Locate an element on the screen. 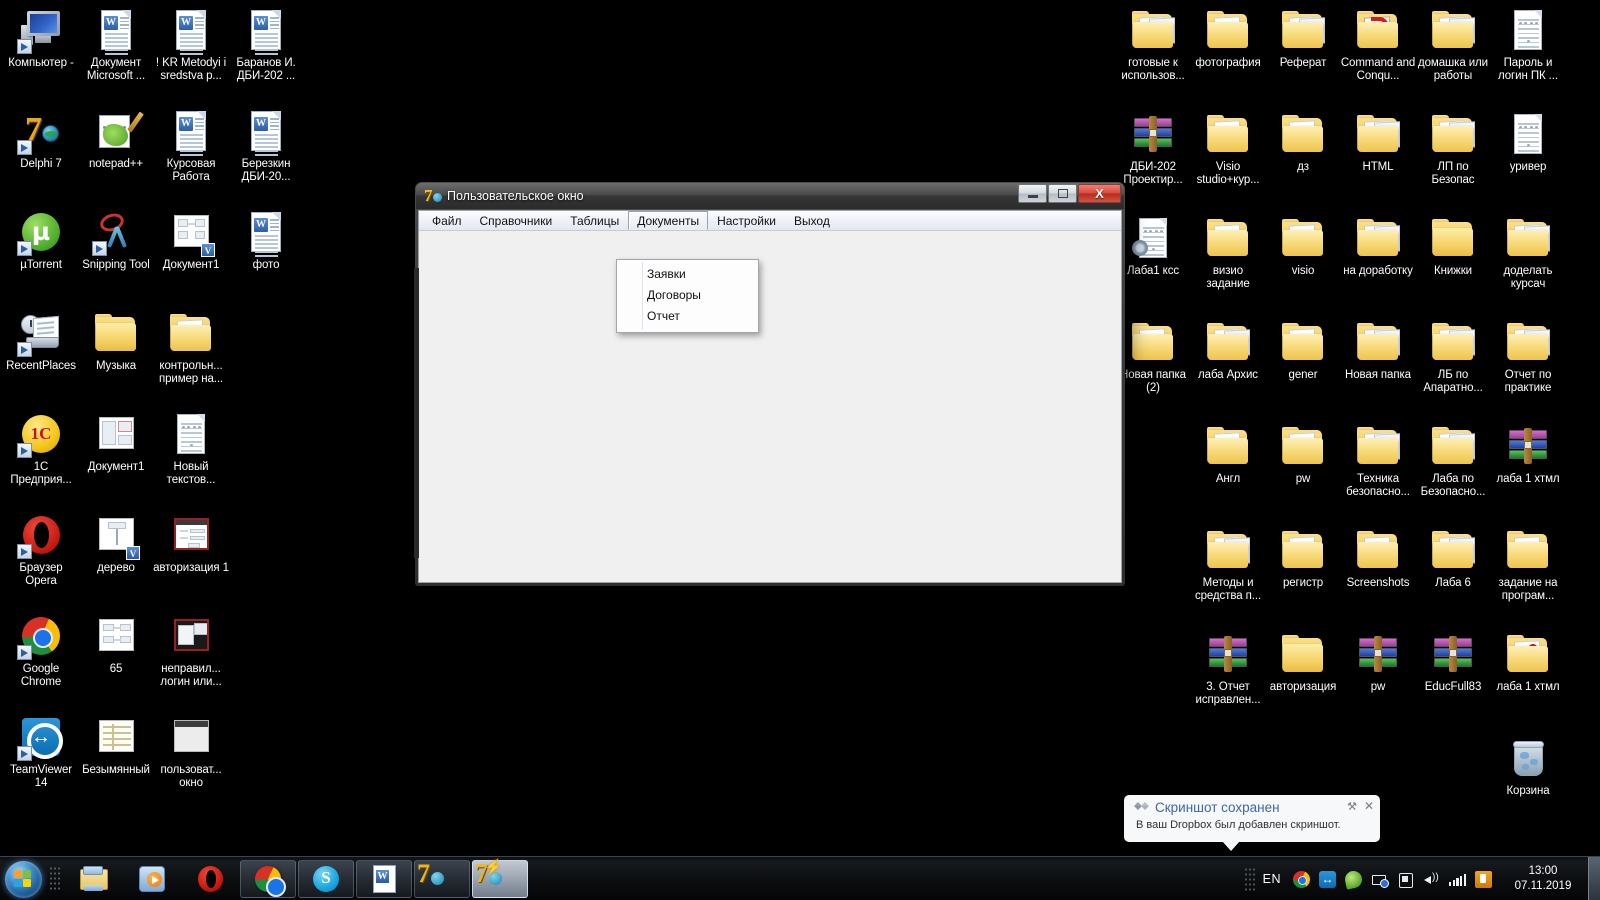 The height and width of the screenshot is (900, 1600). desktop-icon: Безымянный is located at coordinates (116, 745).